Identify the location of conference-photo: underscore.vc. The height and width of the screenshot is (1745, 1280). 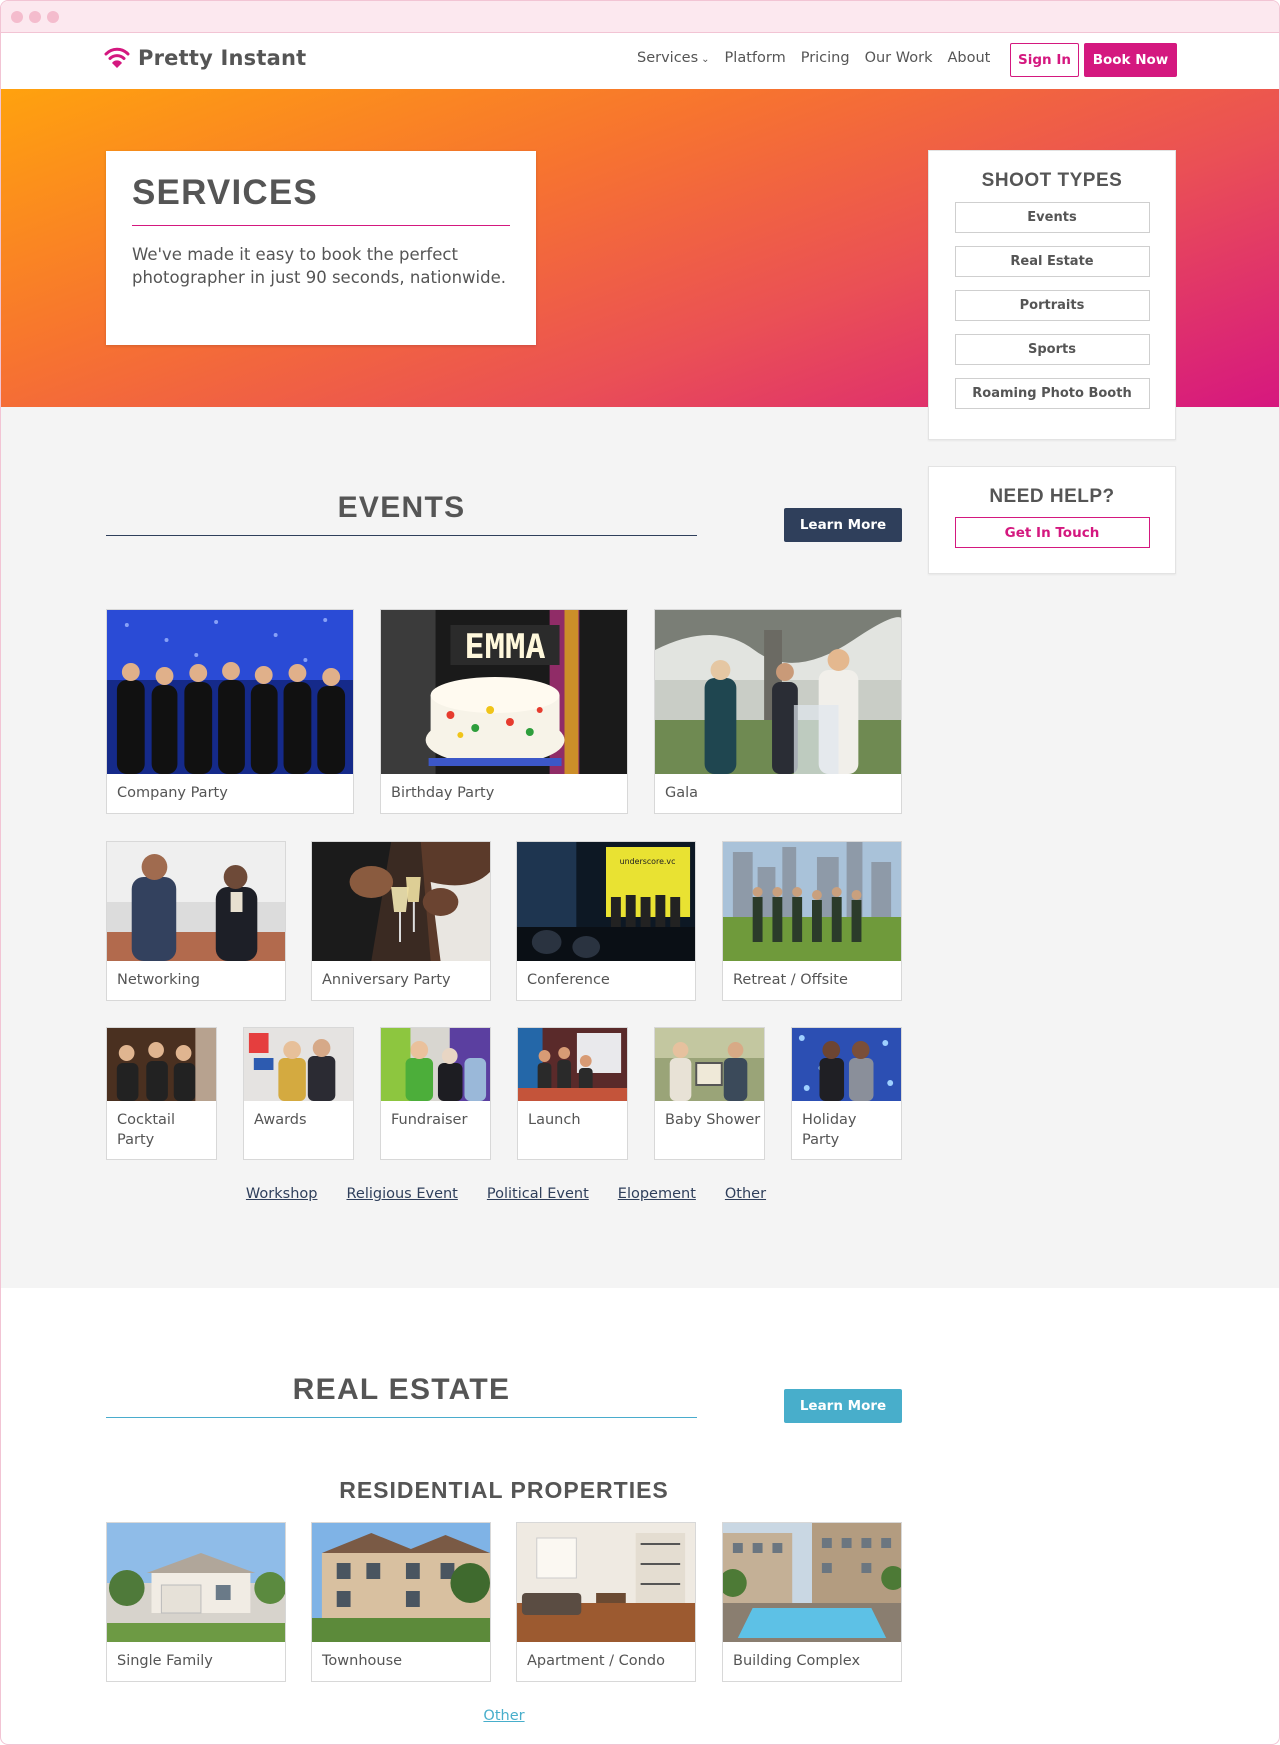
(606, 901).